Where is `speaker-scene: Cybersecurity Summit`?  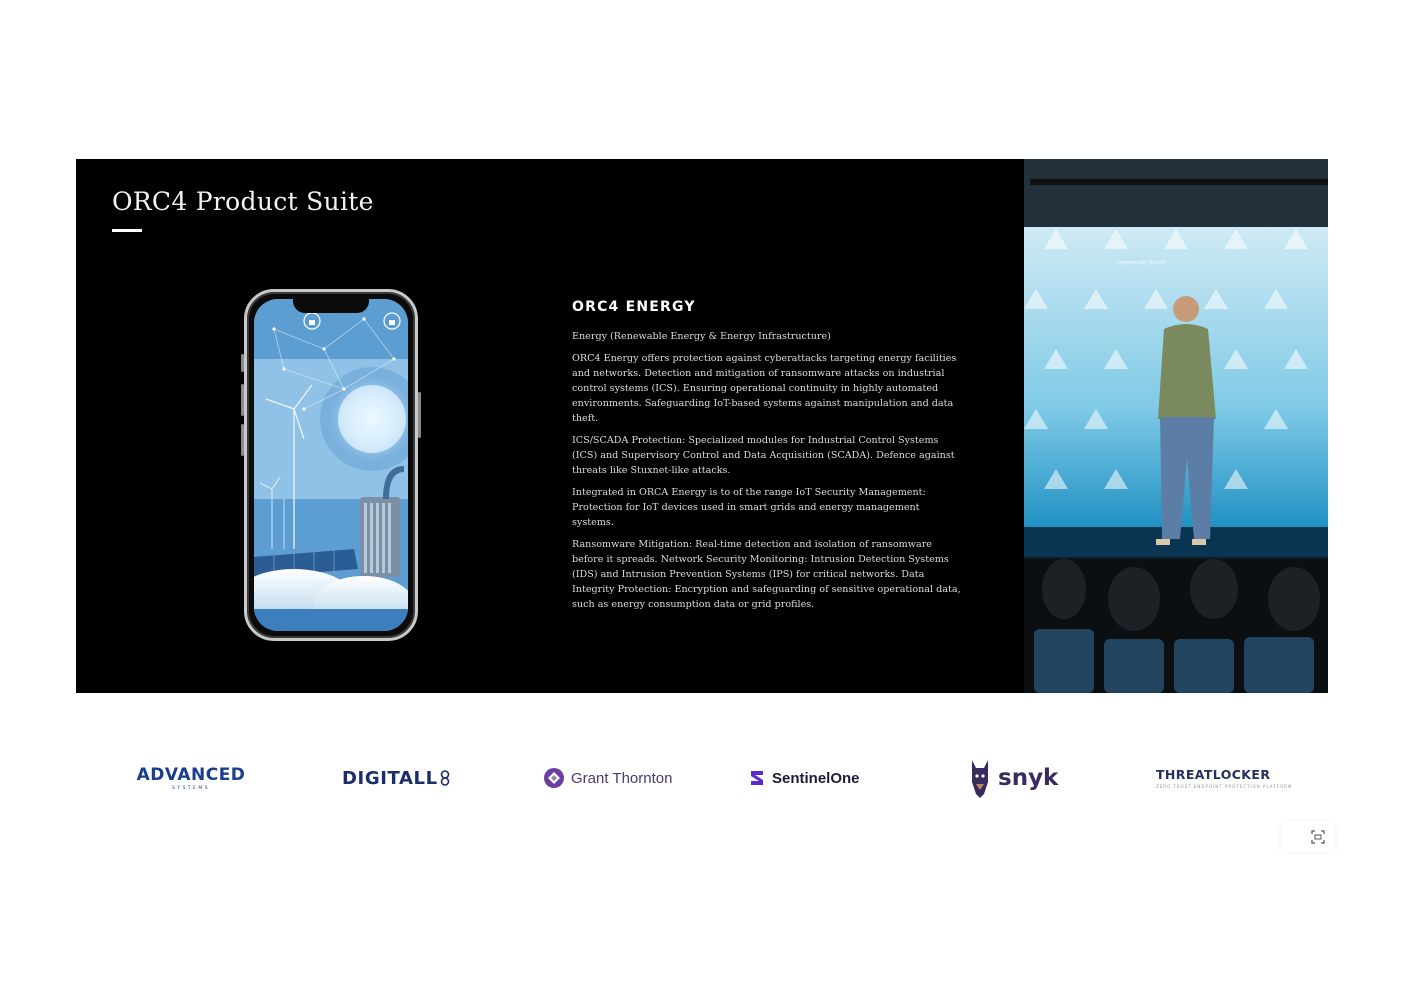
speaker-scene: Cybersecurity Summit is located at coordinates (1176, 426).